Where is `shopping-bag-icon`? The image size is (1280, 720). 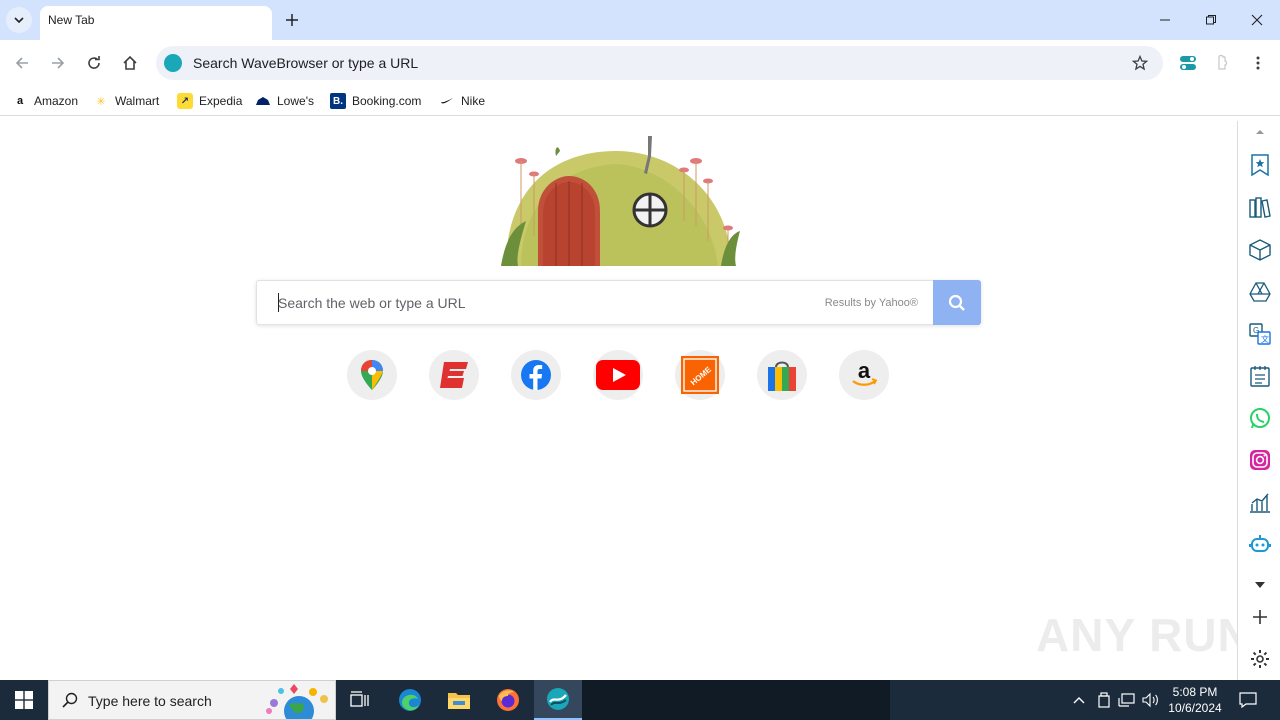 shopping-bag-icon is located at coordinates (782, 376).